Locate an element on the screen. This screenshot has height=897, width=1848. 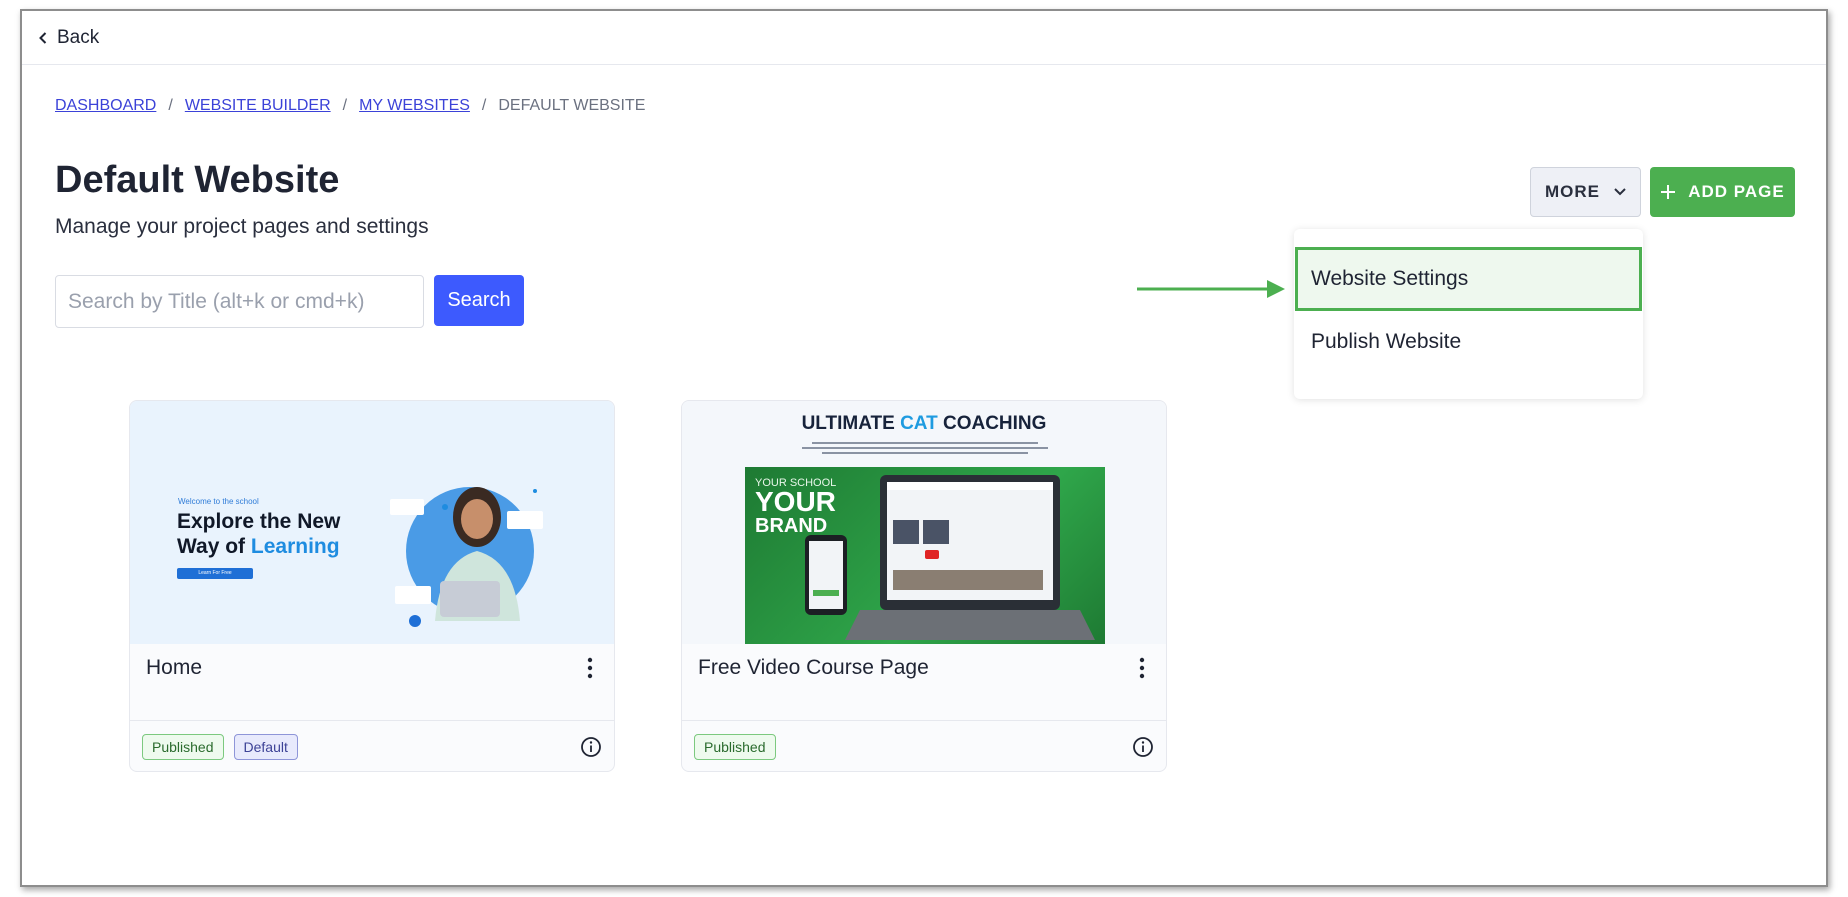
thumbnail-cta: Learn For Free is located at coordinates (215, 573).